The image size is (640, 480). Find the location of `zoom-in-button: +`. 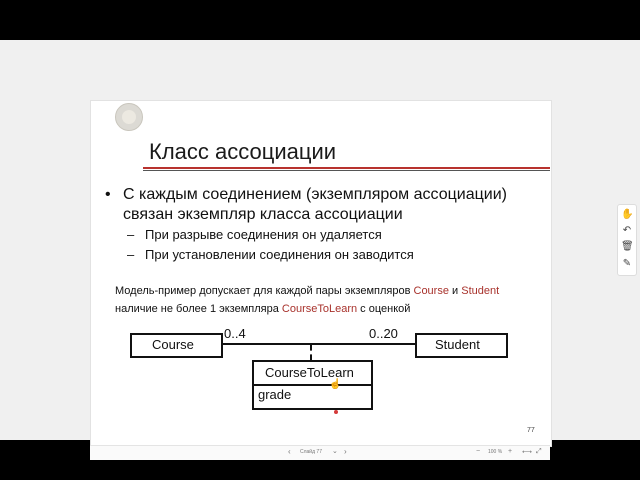

zoom-in-button: + is located at coordinates (510, 451).